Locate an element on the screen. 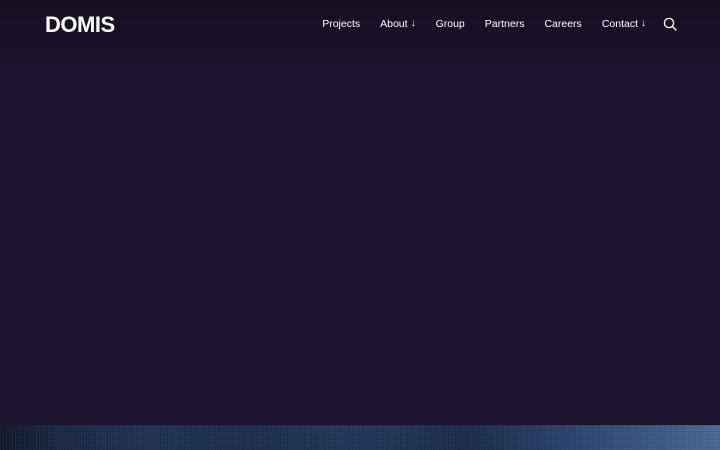  nav-item-contact: Contact ↓ is located at coordinates (624, 24).